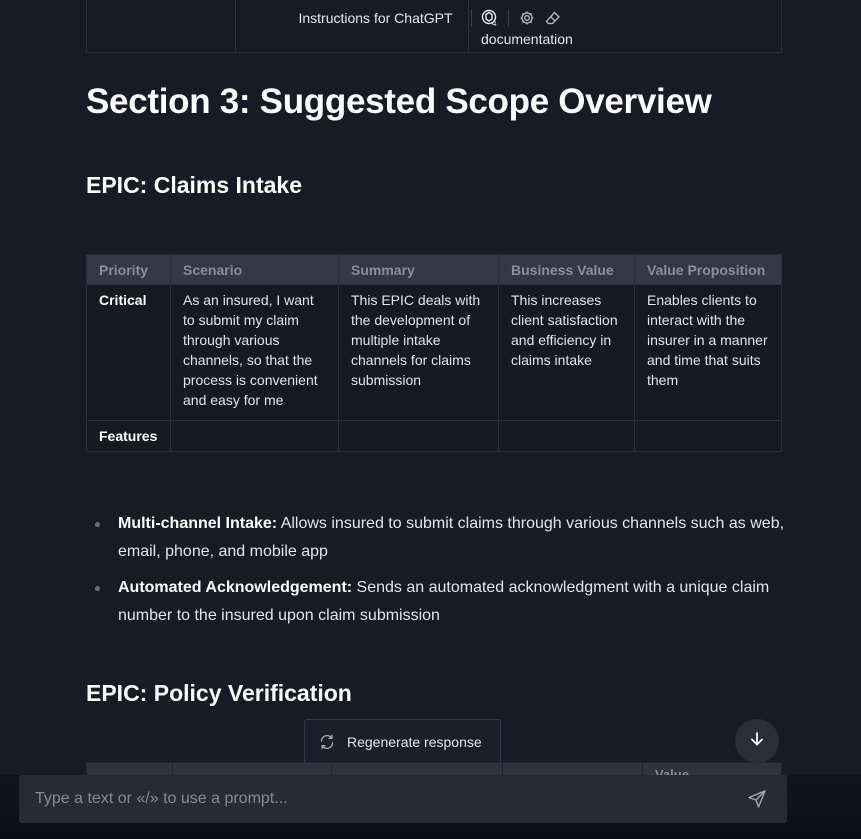  I want to click on scroll-to-bottom-button, so click(757, 741).